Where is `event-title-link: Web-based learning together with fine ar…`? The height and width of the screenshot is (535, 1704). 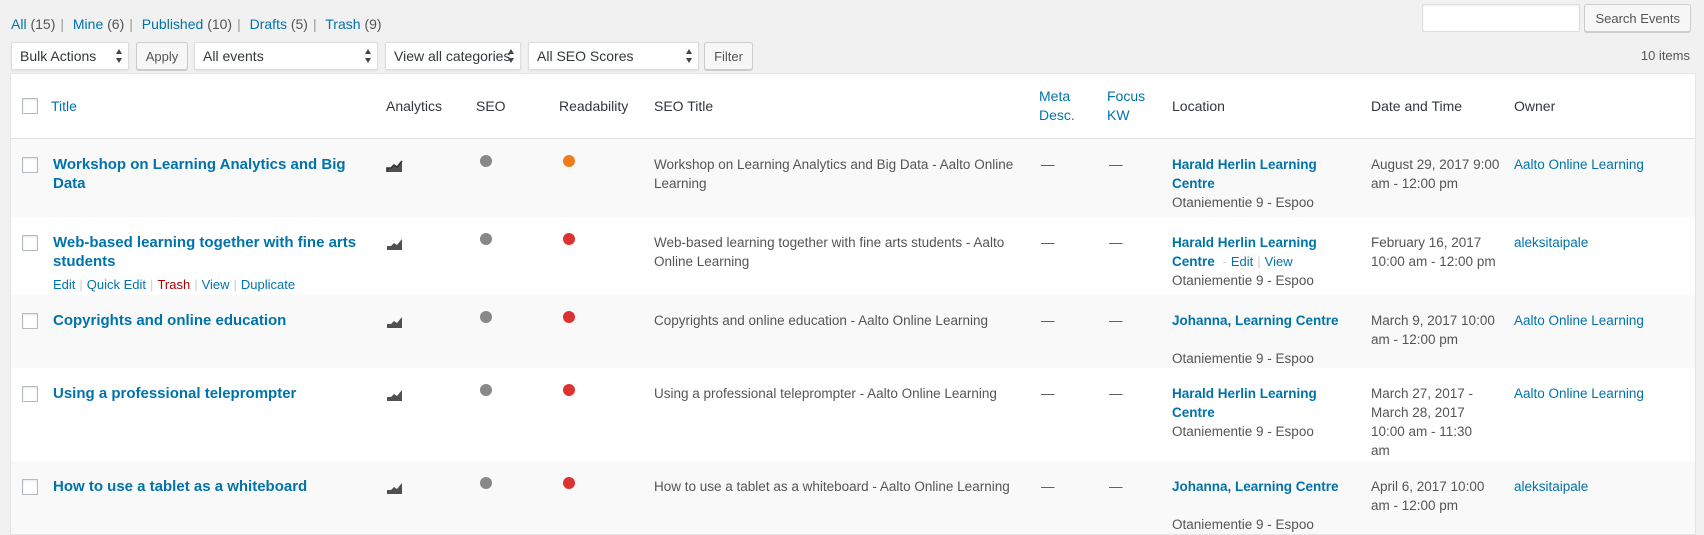 event-title-link: Web-based learning together with fine ar… is located at coordinates (204, 252).